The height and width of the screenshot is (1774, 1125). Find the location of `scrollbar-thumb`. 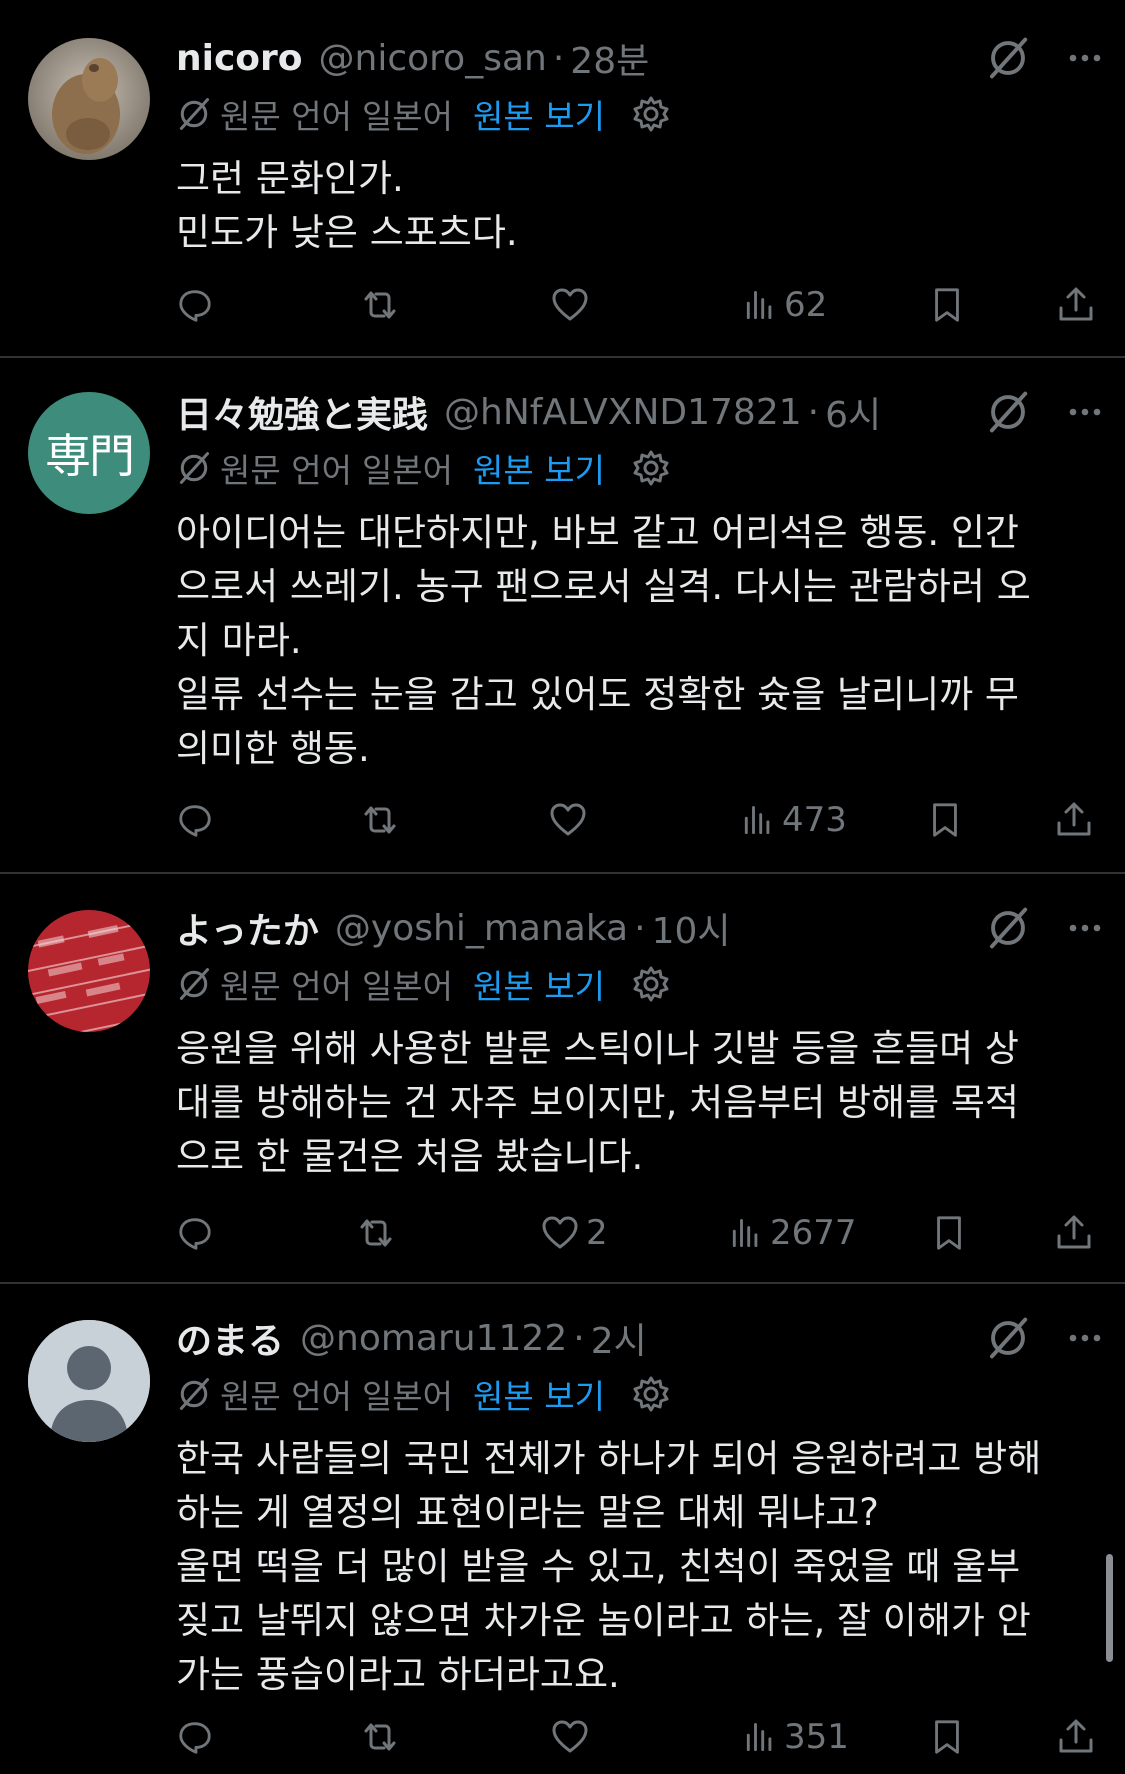

scrollbar-thumb is located at coordinates (1109, 1608).